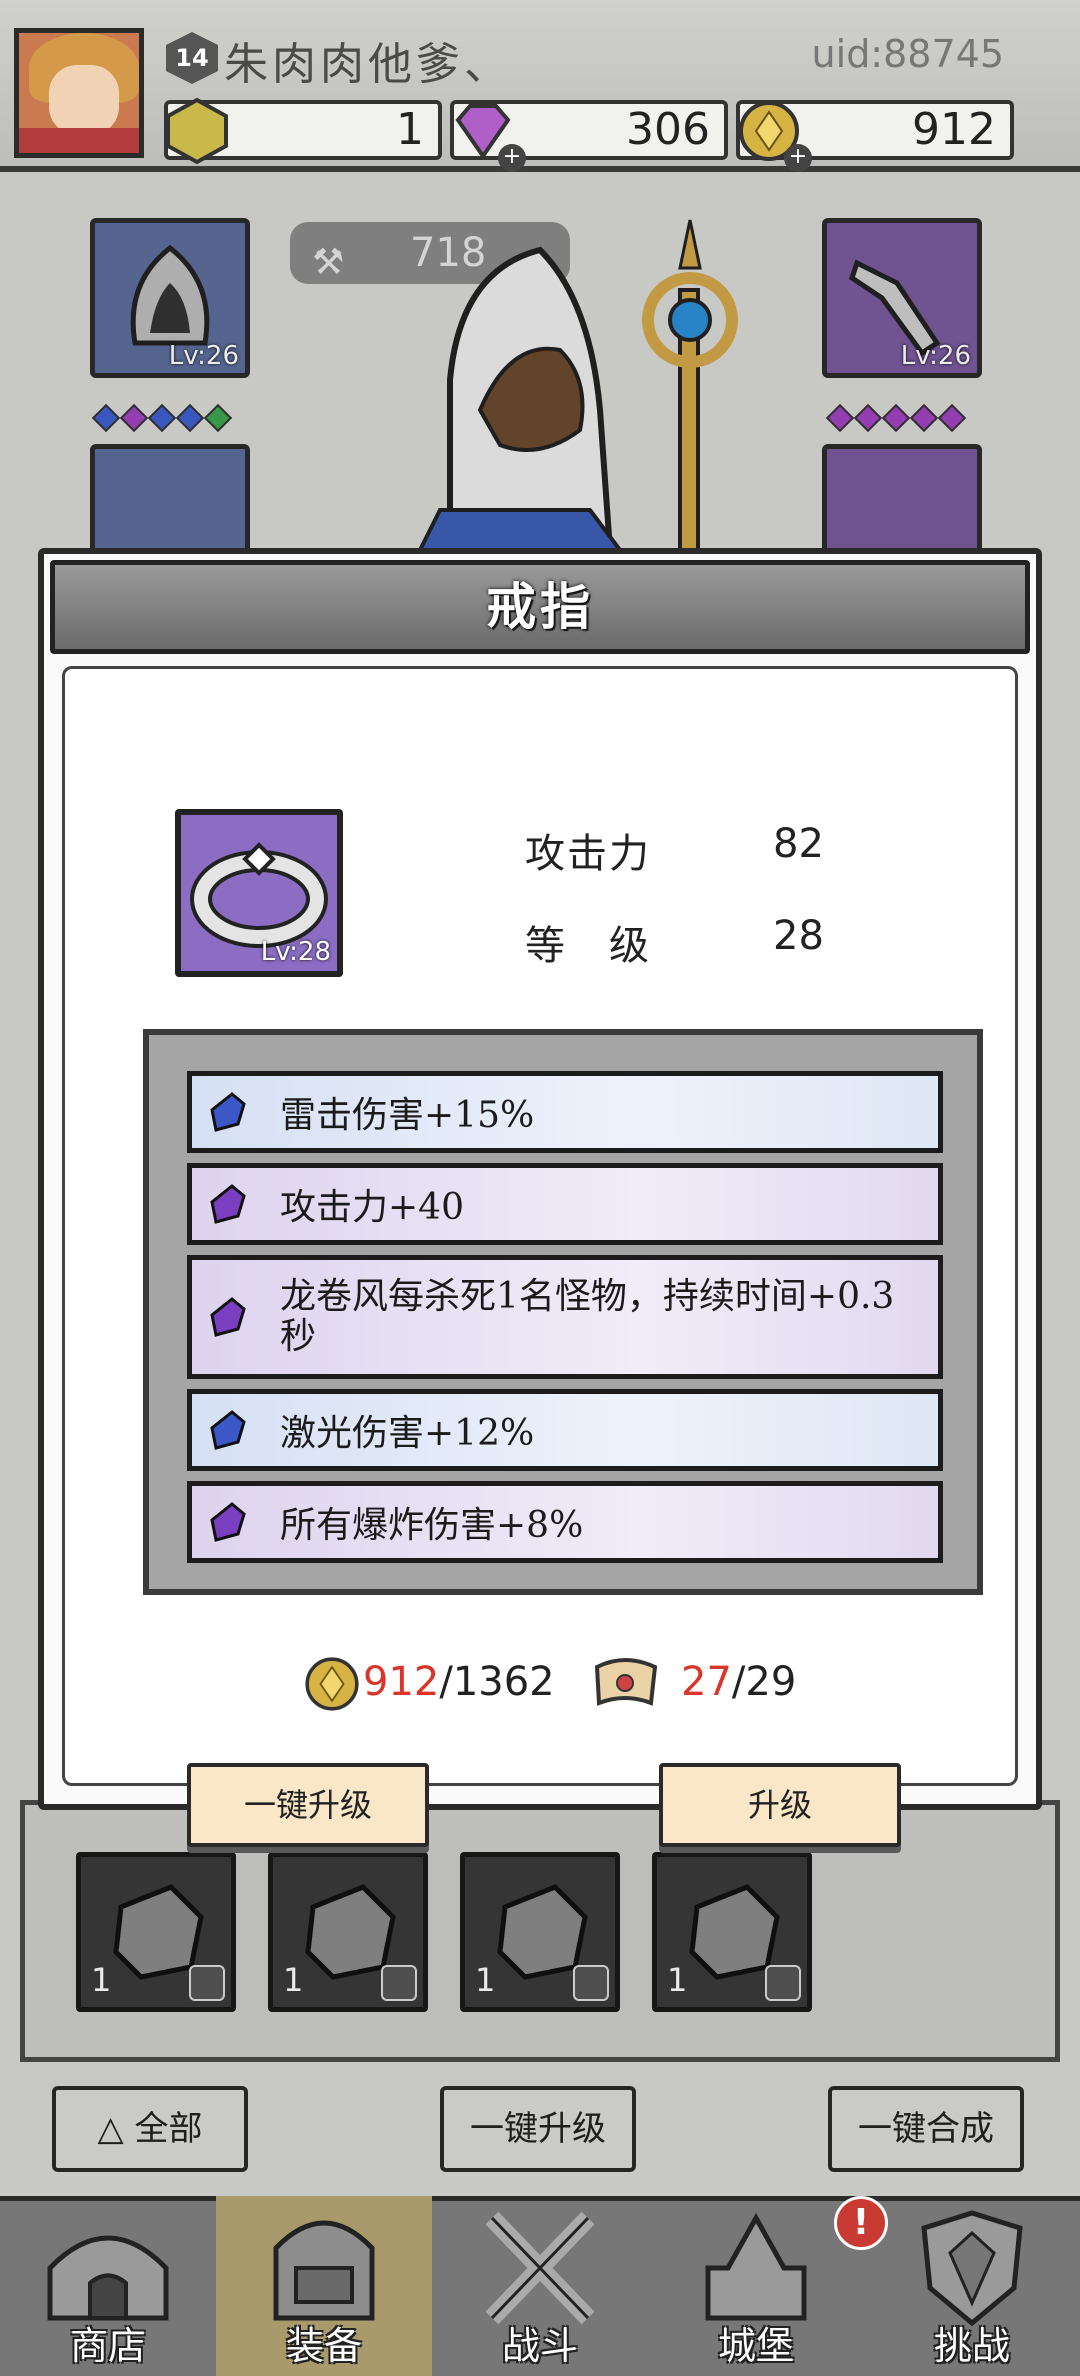 The width and height of the screenshot is (1080, 2376). Describe the element at coordinates (706, 1682) in the screenshot. I see `scroll-have: 27` at that location.